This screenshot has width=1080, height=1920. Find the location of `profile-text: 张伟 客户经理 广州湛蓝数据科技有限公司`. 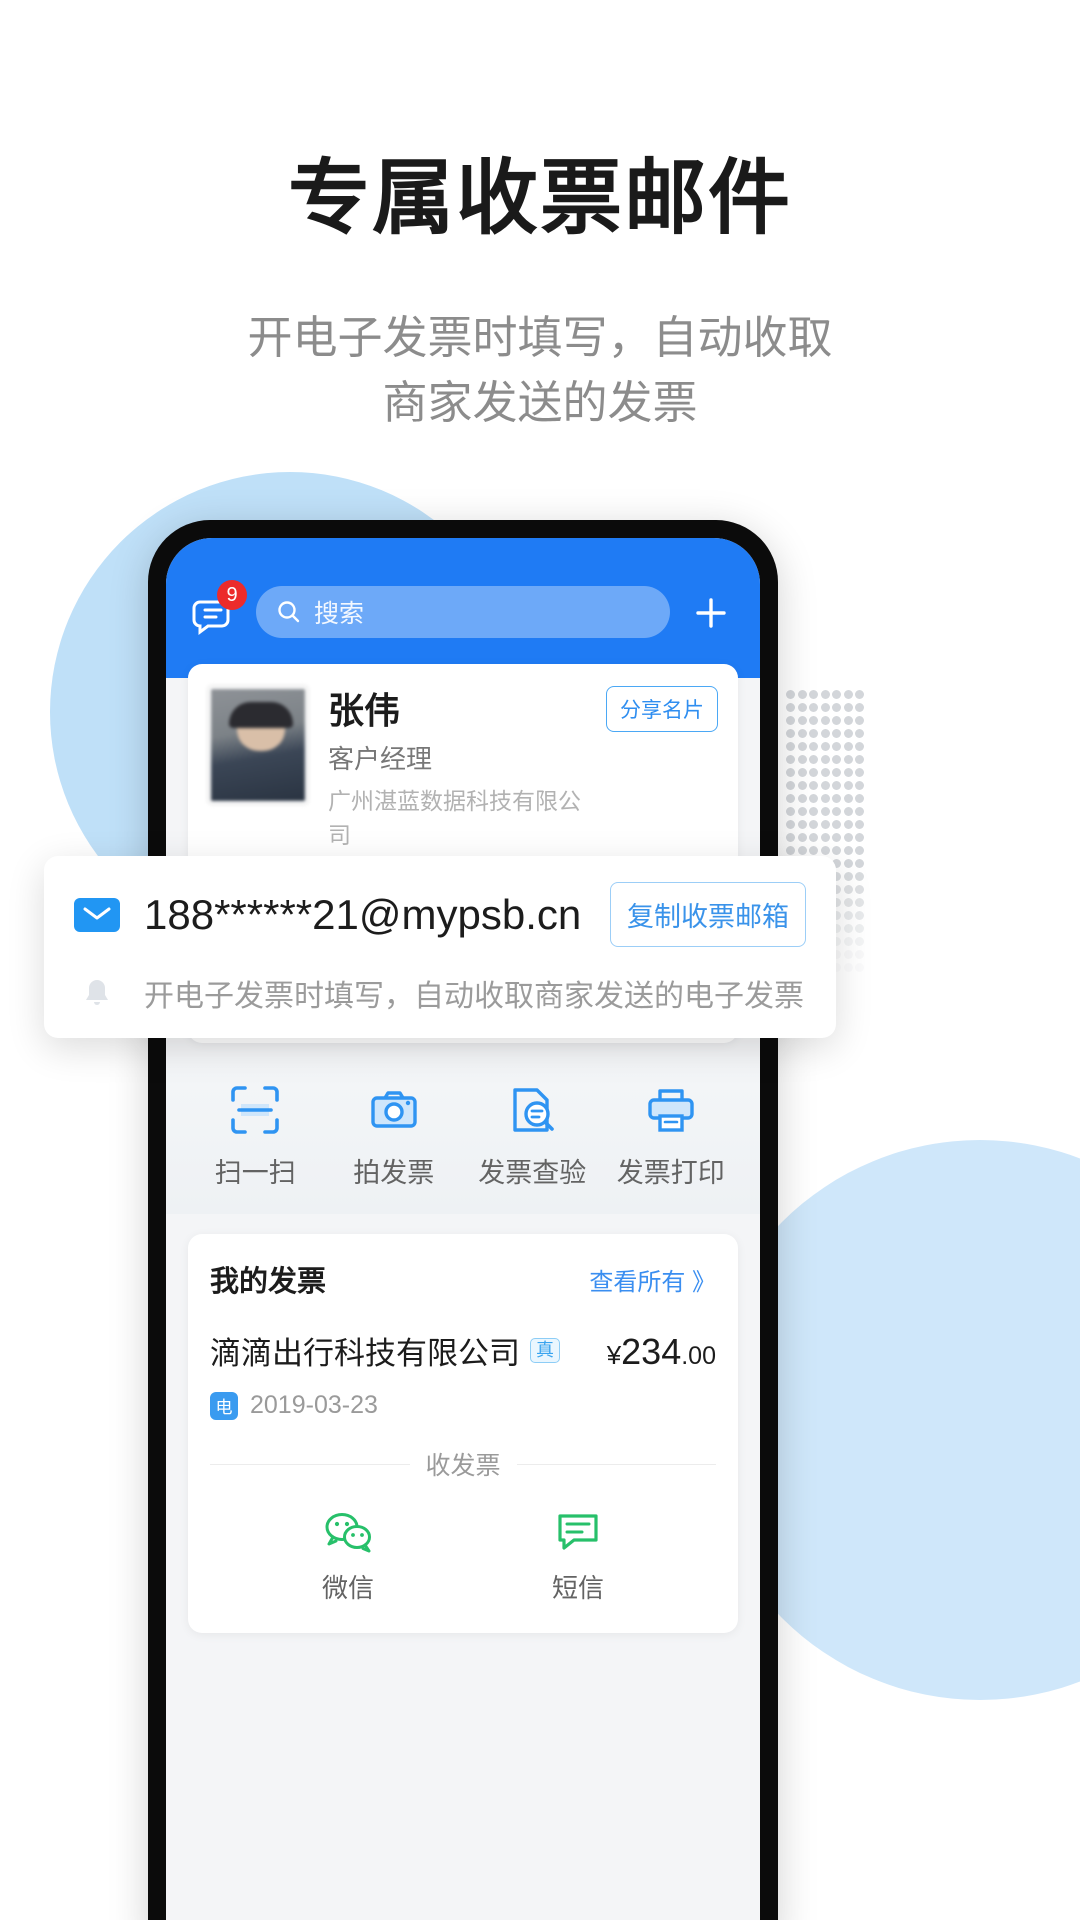

profile-text: 张伟 客户经理 广州湛蓝数据科技有限公司 is located at coordinates (457, 768).